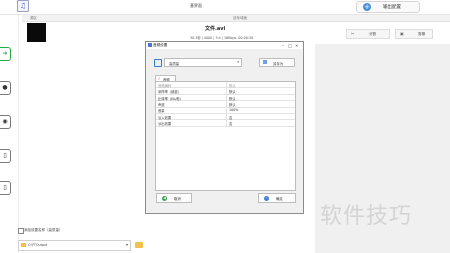 This screenshot has width=450, height=253. Describe the element at coordinates (36, 32) in the screenshot. I see `video-thumbnail` at that location.